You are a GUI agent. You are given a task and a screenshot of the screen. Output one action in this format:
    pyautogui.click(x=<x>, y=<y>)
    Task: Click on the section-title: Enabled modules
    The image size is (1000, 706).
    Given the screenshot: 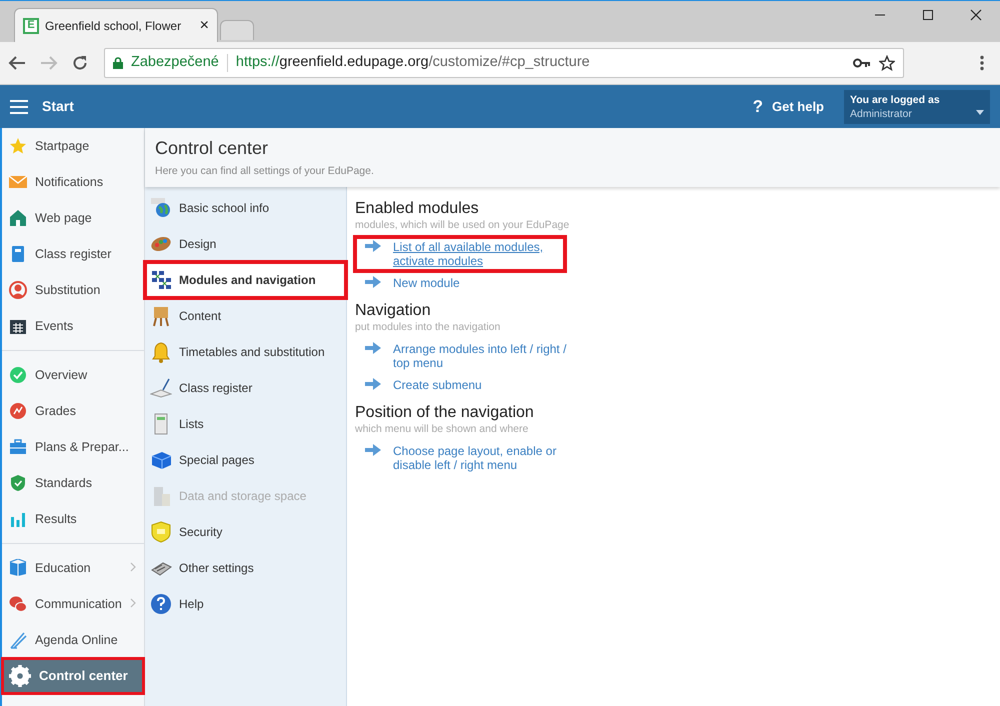 What is the action you would take?
    pyautogui.click(x=417, y=208)
    